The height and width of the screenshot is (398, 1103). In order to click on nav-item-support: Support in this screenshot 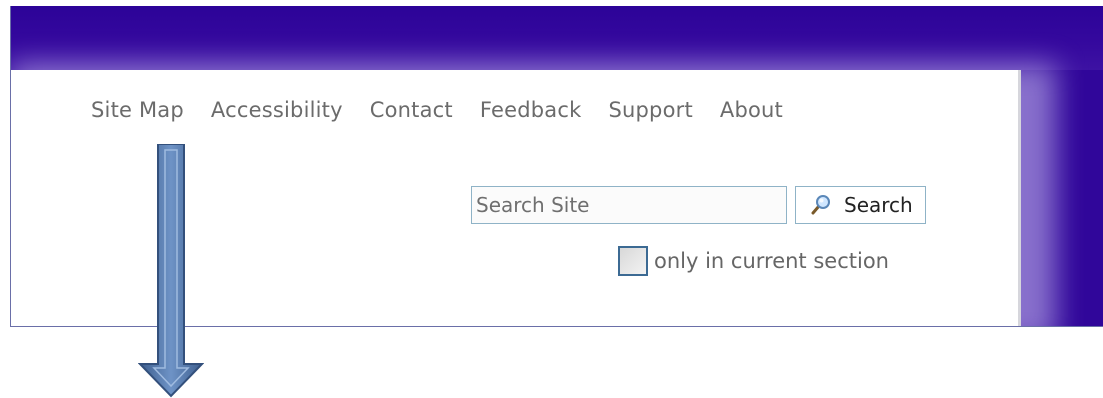, I will do `click(663, 110)`.